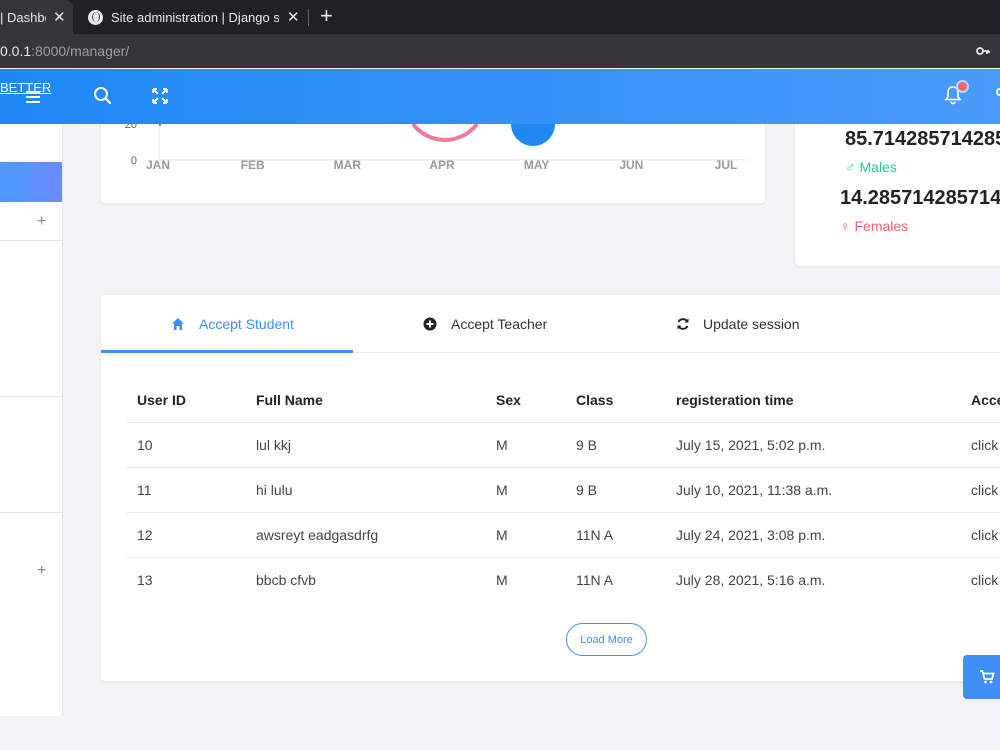  Describe the element at coordinates (754, 490) in the screenshot. I see `cell-registration-time: July 10, 2021, 11:38 a.m.` at that location.